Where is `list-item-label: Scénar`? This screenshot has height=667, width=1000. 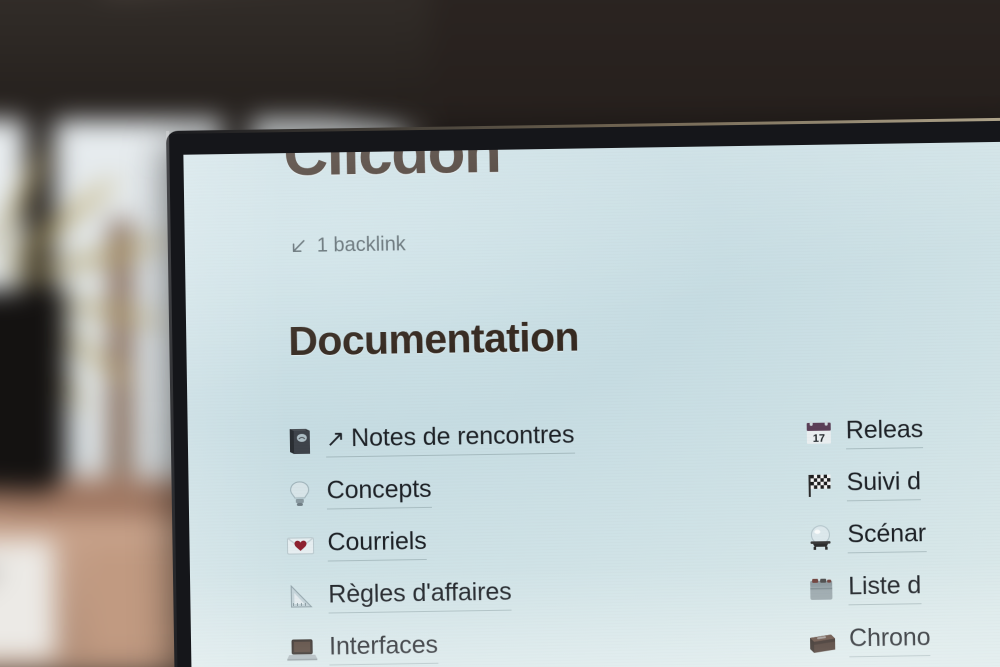
list-item-label: Scénar is located at coordinates (887, 533).